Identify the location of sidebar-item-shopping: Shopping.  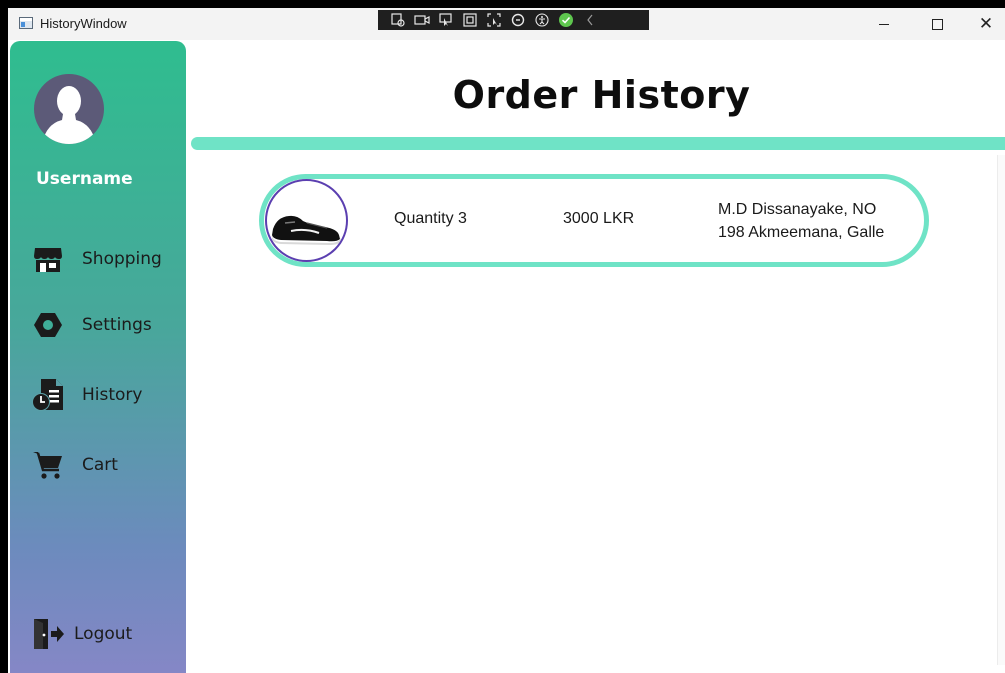
(96, 259).